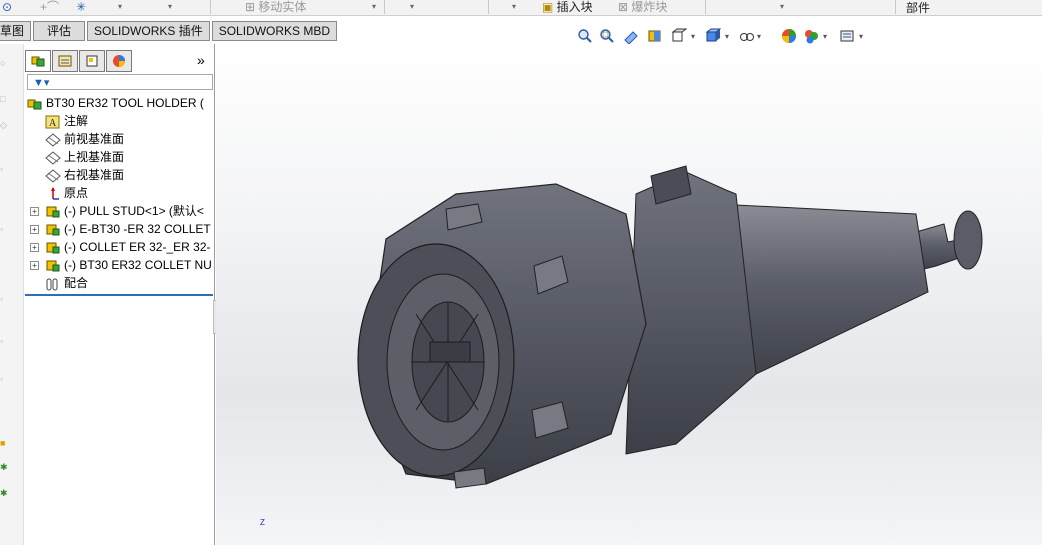  Describe the element at coordinates (41, 83) in the screenshot. I see `filter-icon: ▼▾` at that location.